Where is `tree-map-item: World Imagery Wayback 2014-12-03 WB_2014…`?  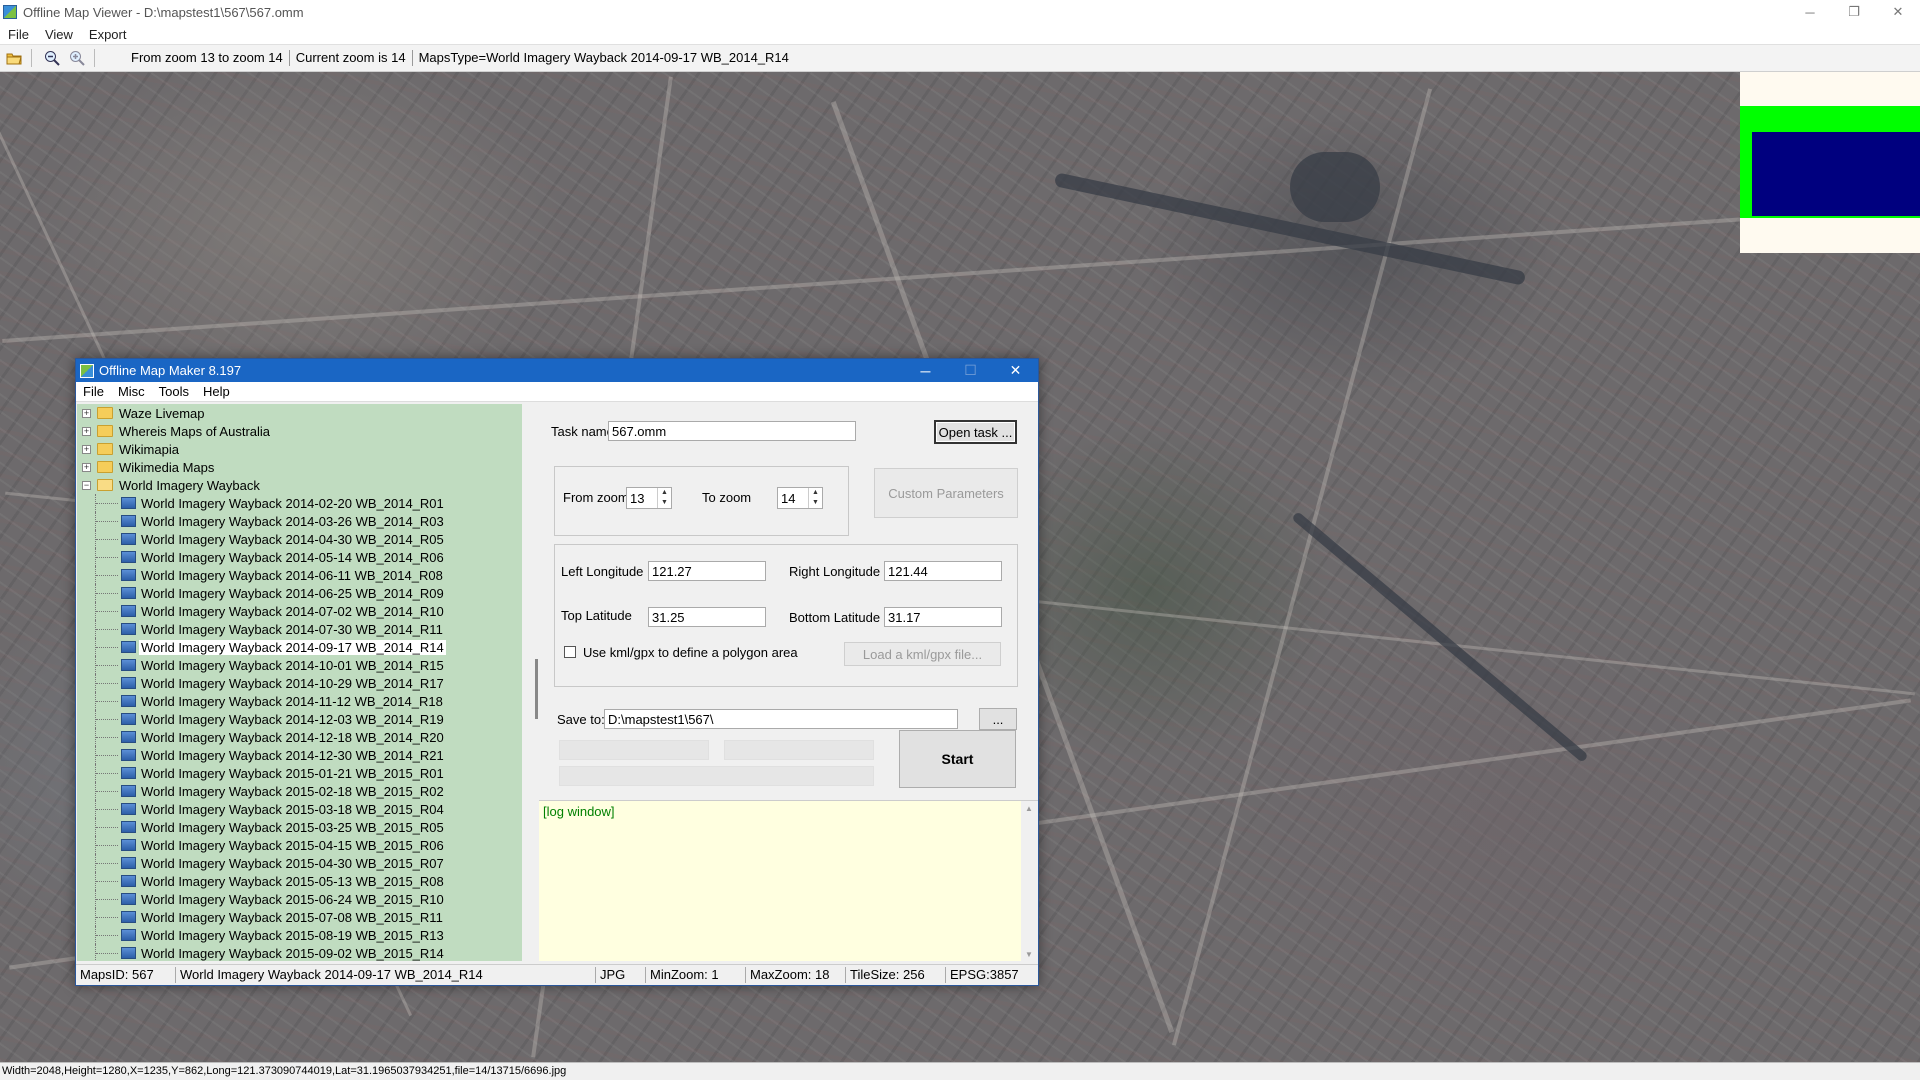 tree-map-item: World Imagery Wayback 2014-12-03 WB_2014… is located at coordinates (299, 719).